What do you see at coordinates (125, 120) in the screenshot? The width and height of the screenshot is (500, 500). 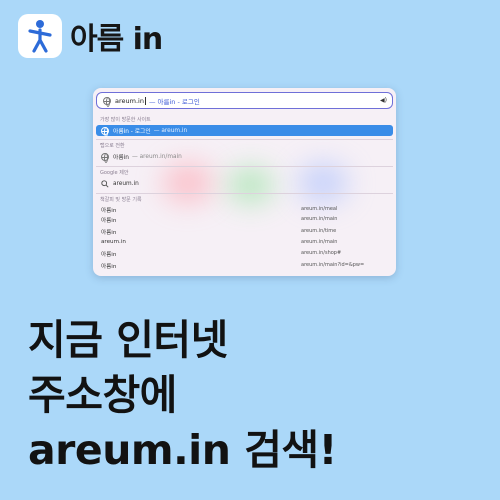 I see `top-sites-label: 가장 많이 방문한 사이트` at bounding box center [125, 120].